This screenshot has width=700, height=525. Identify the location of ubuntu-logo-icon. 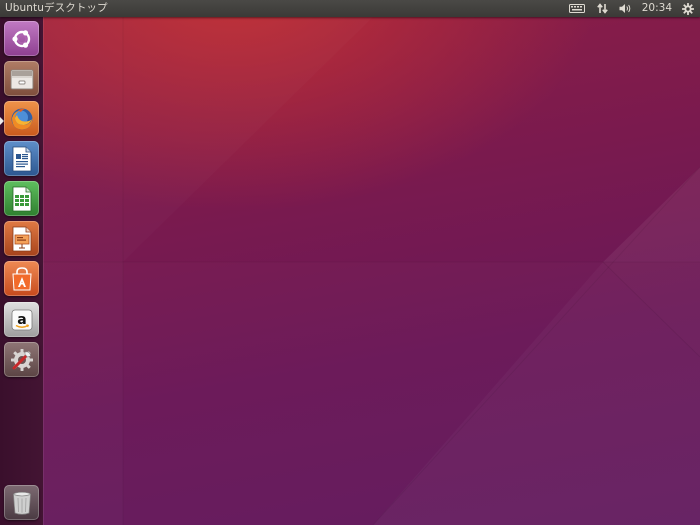
(20, 38).